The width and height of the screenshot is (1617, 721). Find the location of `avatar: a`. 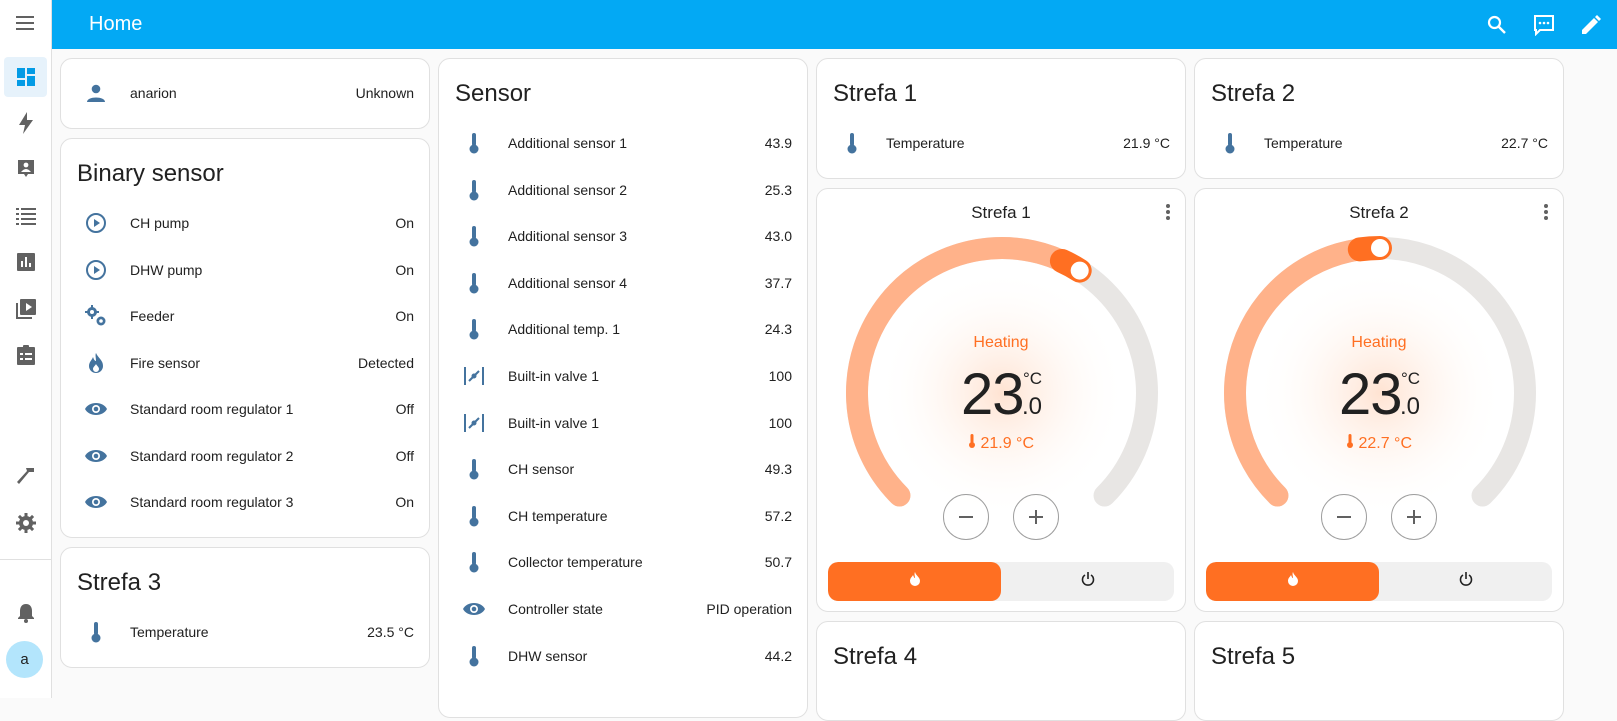

avatar: a is located at coordinates (24, 659).